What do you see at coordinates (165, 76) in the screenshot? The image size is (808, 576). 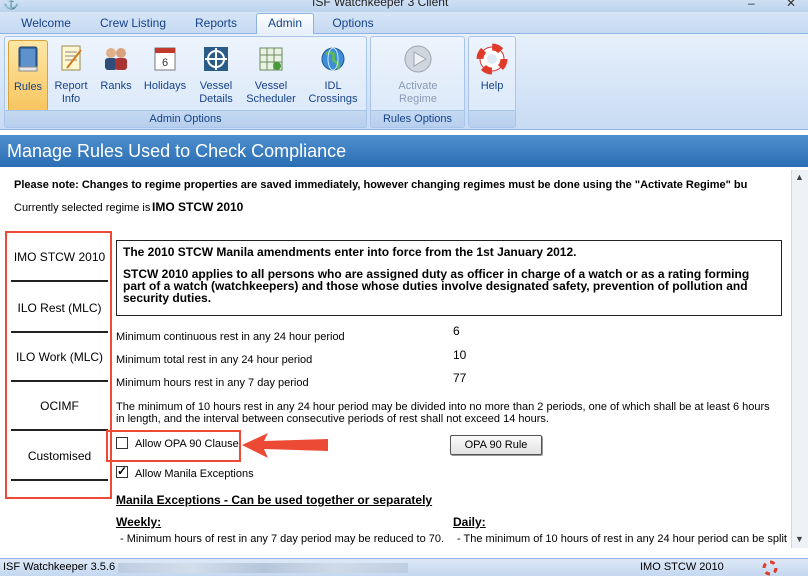 I see `holidays-button: 6 Holidays` at bounding box center [165, 76].